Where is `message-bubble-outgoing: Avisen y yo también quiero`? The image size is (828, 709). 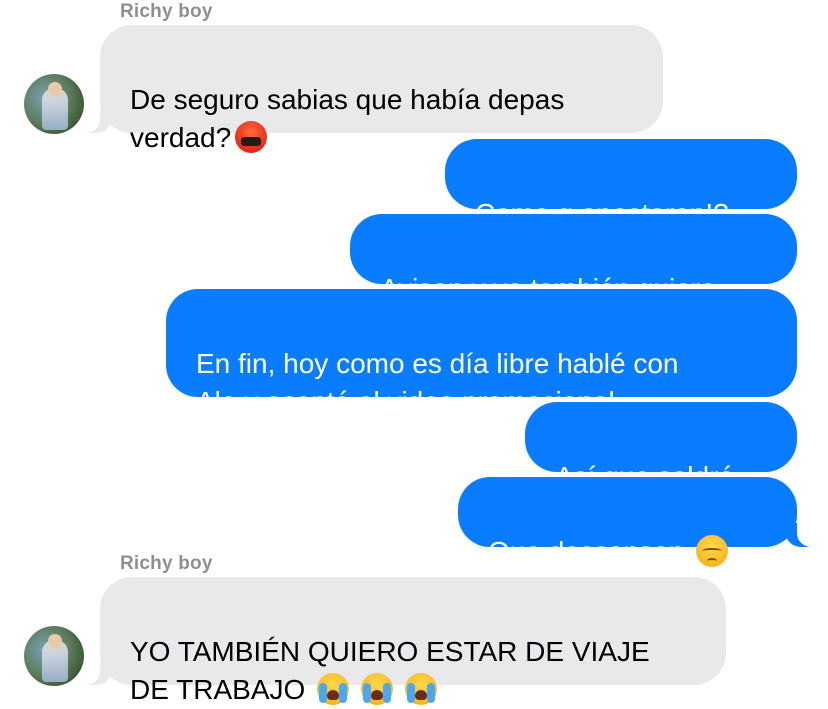 message-bubble-outgoing: Avisen y yo también quiero is located at coordinates (573, 259).